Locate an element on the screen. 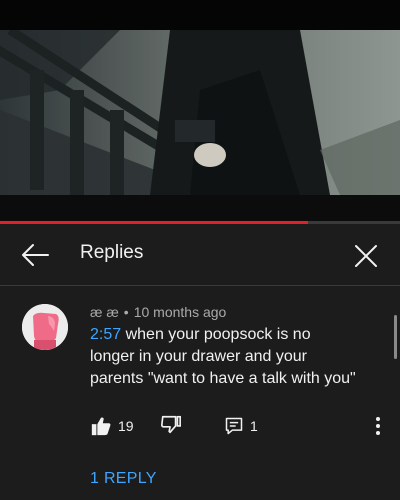 The width and height of the screenshot is (400, 500). screen-top-bar is located at coordinates (200, 15).